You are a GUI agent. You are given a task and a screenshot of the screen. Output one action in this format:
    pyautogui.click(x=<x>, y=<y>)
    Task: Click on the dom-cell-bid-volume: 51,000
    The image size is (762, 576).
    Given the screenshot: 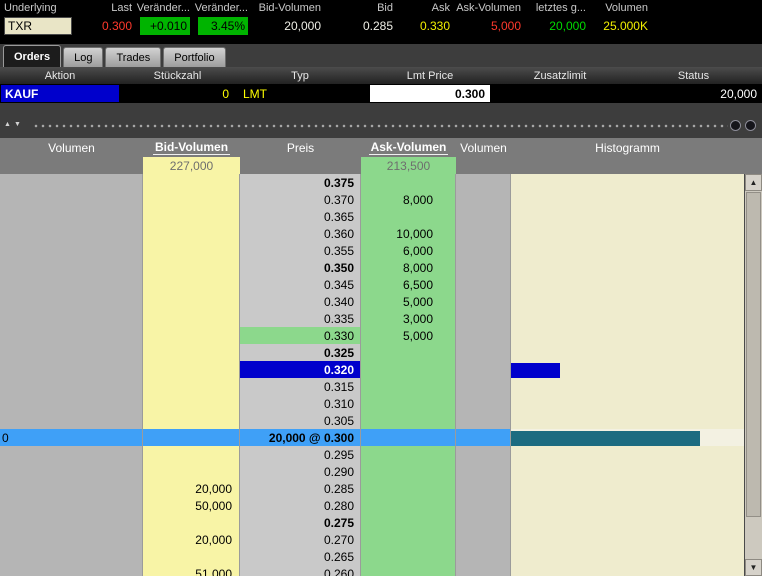 What is the action you would take?
    pyautogui.click(x=191, y=570)
    